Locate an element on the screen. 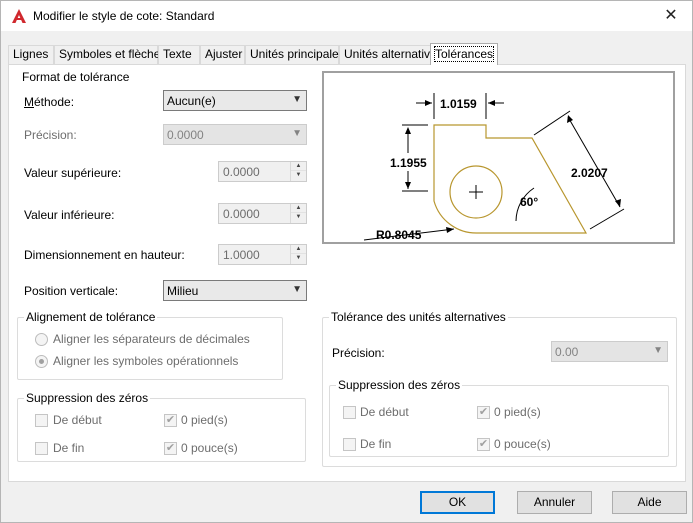 This screenshot has height=523, width=693. window-title: Modifier le style de cote: Standard is located at coordinates (124, 16).